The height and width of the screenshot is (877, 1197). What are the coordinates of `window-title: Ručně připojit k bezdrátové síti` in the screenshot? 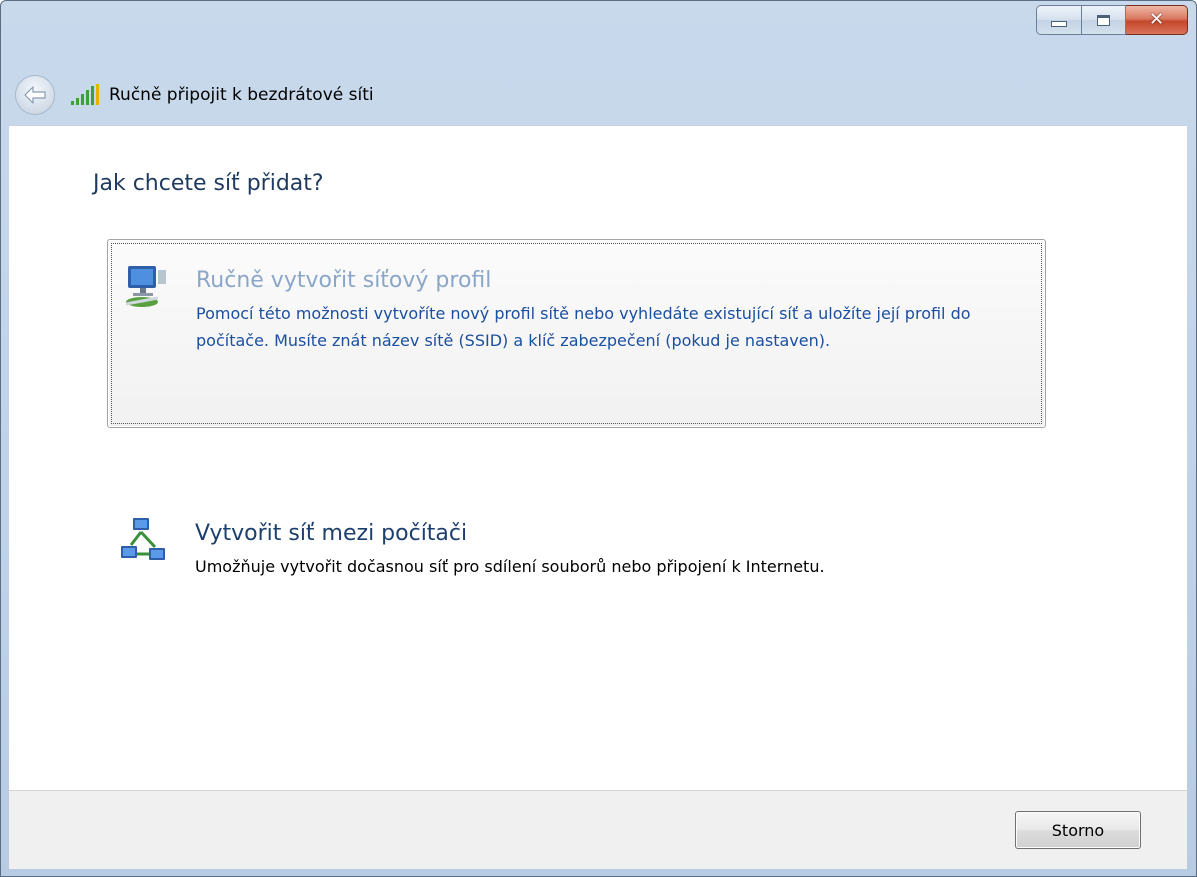 It's located at (241, 95).